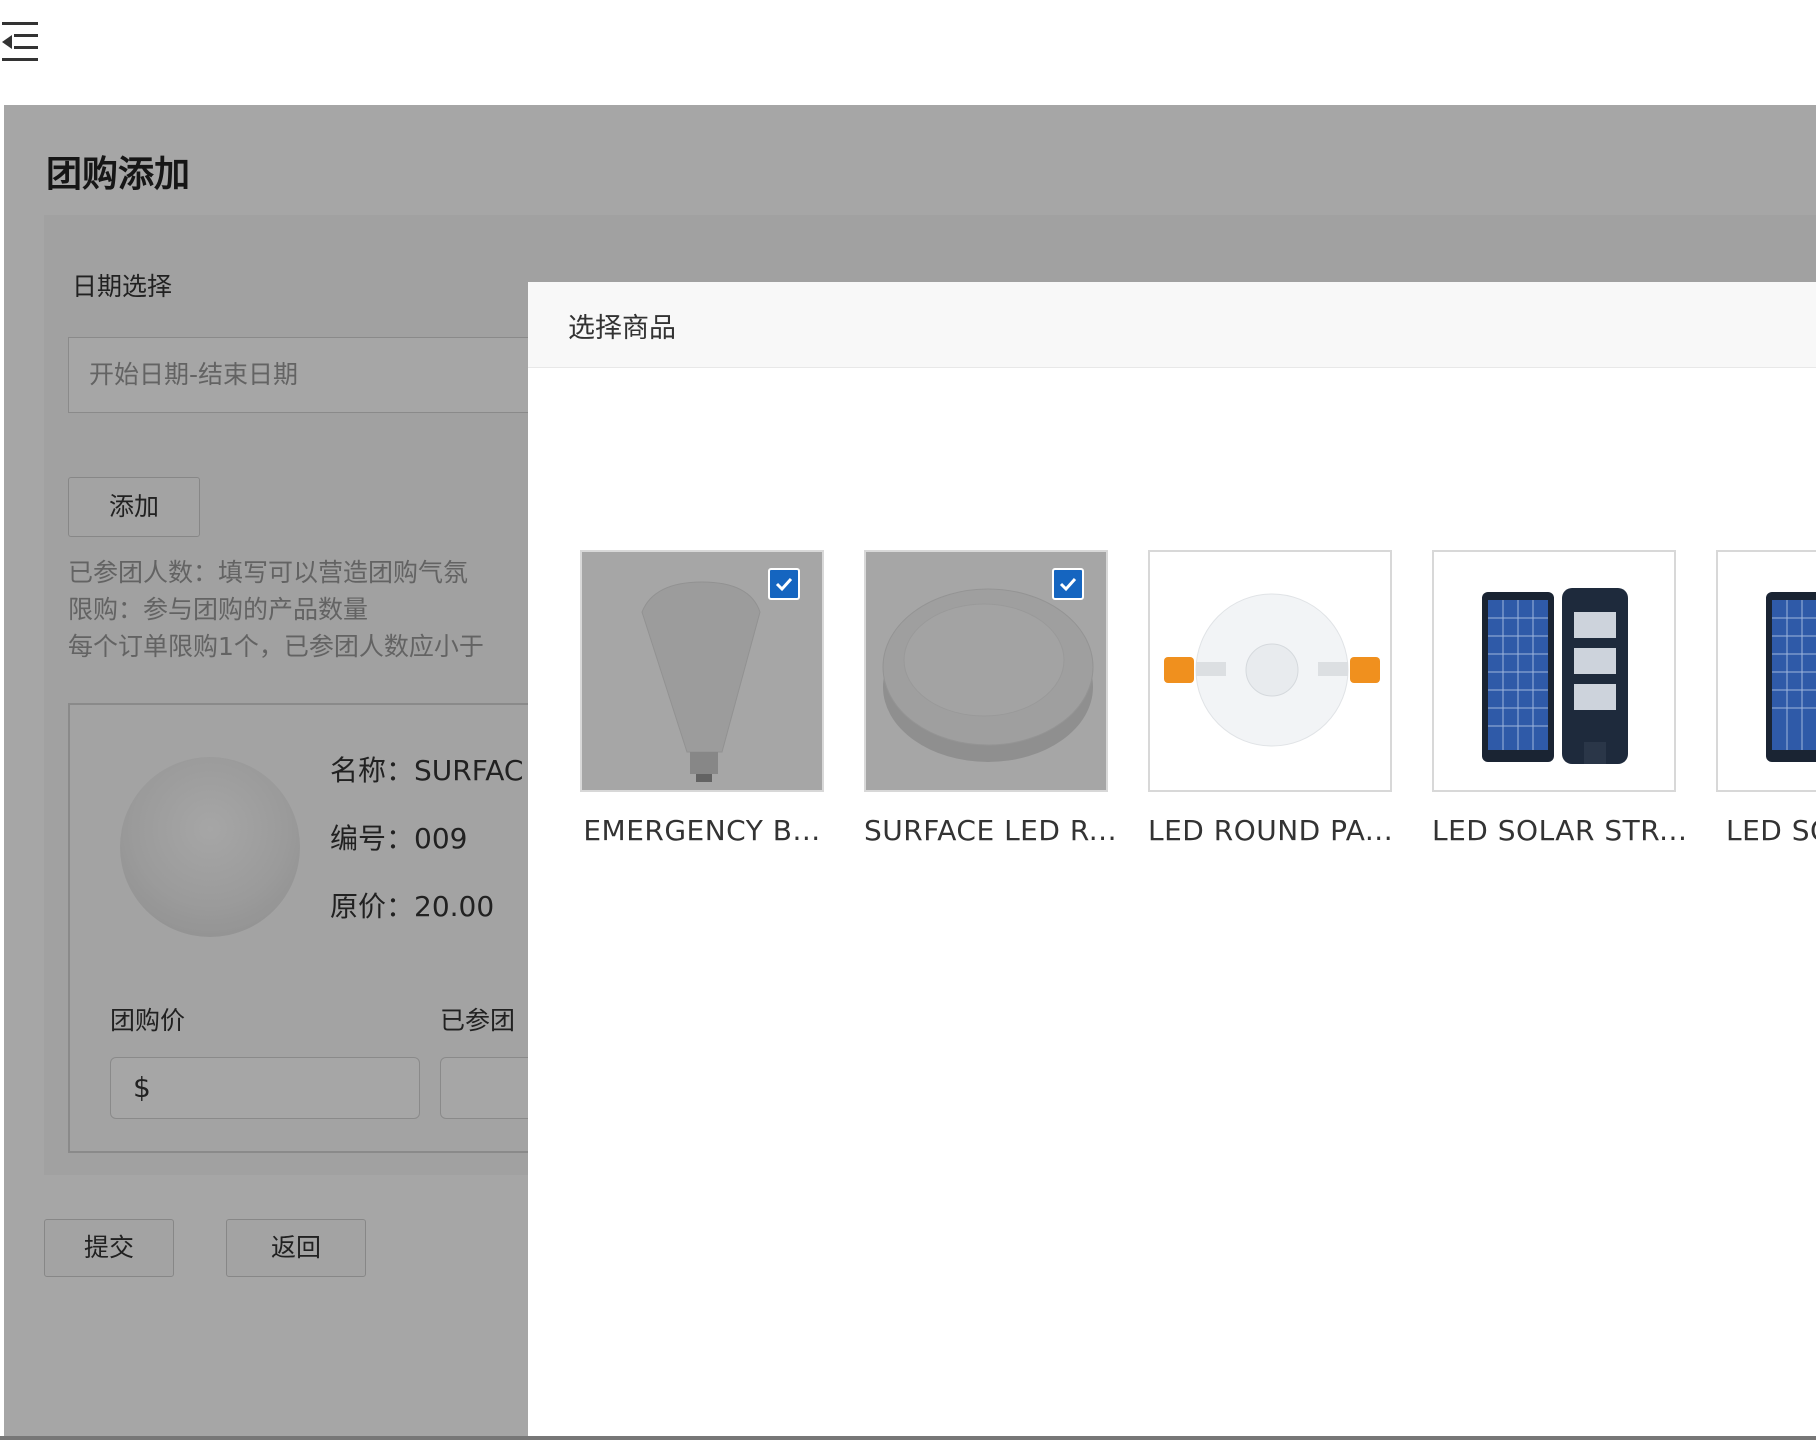  What do you see at coordinates (908, 1438) in the screenshot?
I see `bottom-edge` at bounding box center [908, 1438].